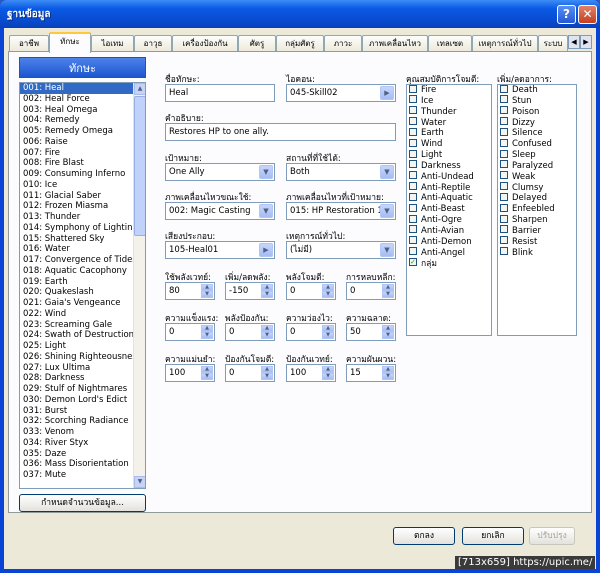 The image size is (600, 573). Describe the element at coordinates (537, 188) in the screenshot. I see `state-checkbox-row: Clumsy` at that location.